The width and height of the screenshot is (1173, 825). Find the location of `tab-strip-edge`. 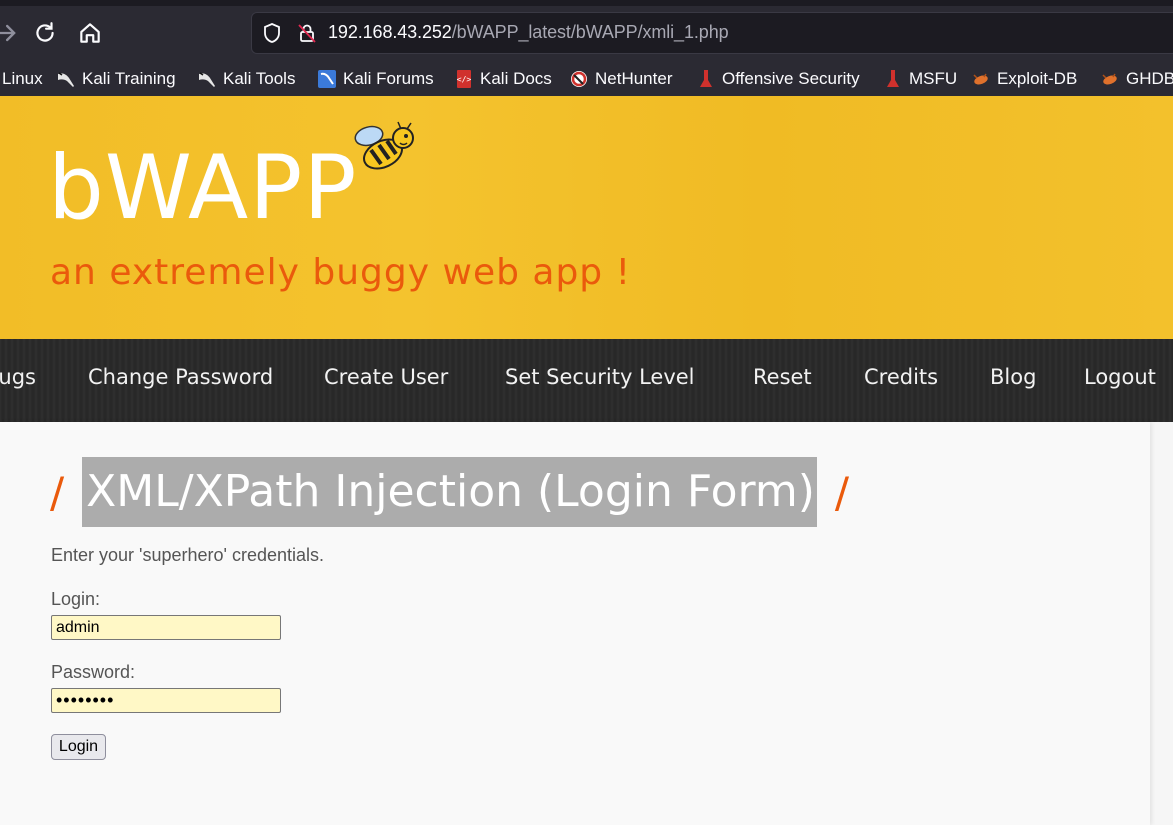

tab-strip-edge is located at coordinates (586, 3).